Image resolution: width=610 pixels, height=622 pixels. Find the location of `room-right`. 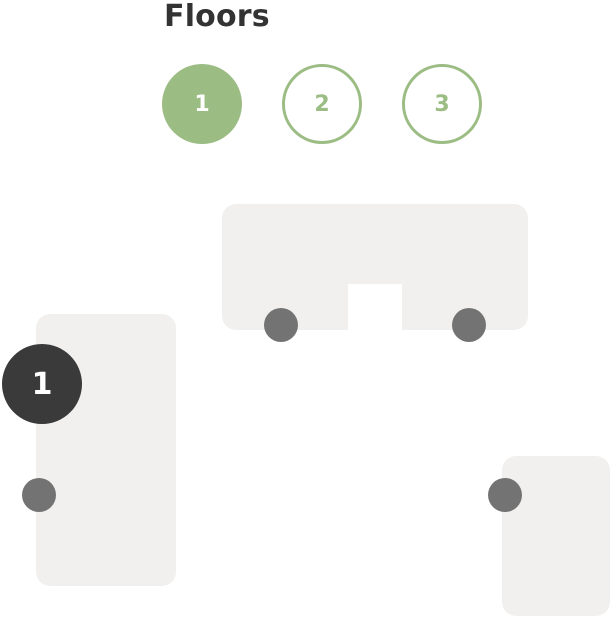

room-right is located at coordinates (556, 536).